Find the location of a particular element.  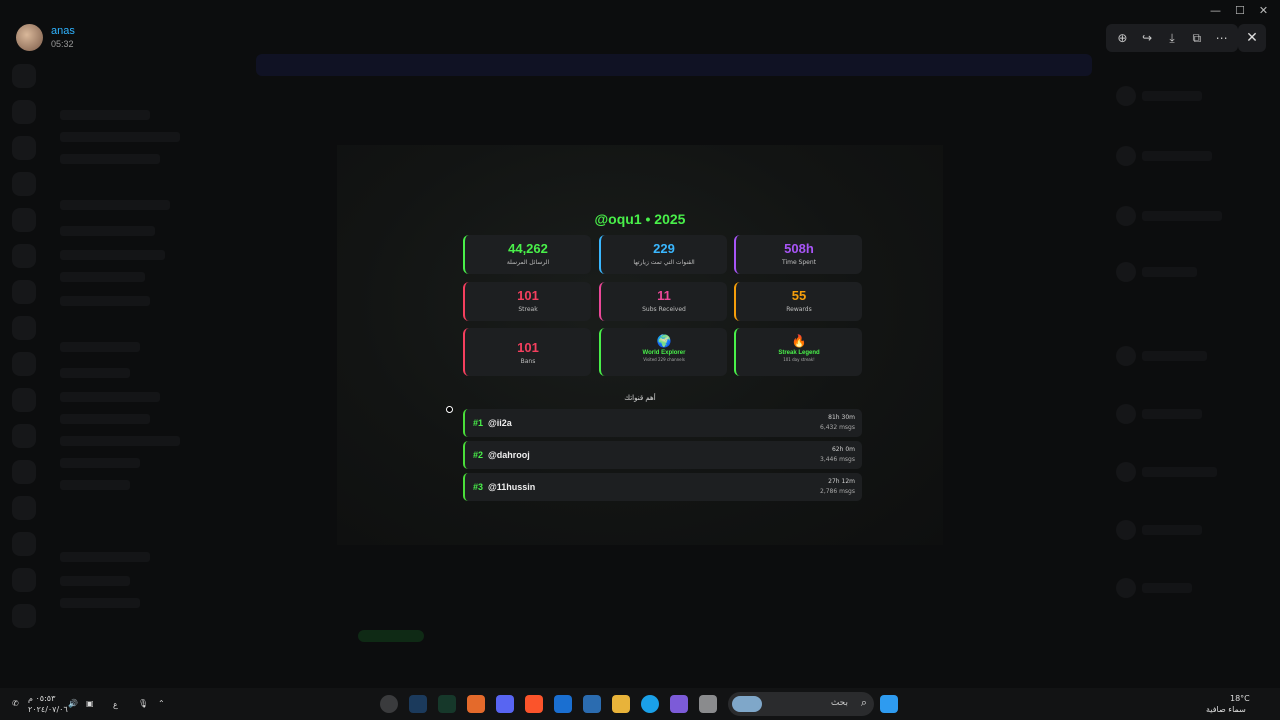

channel-msgs: 2,786 msgs is located at coordinates (837, 491).